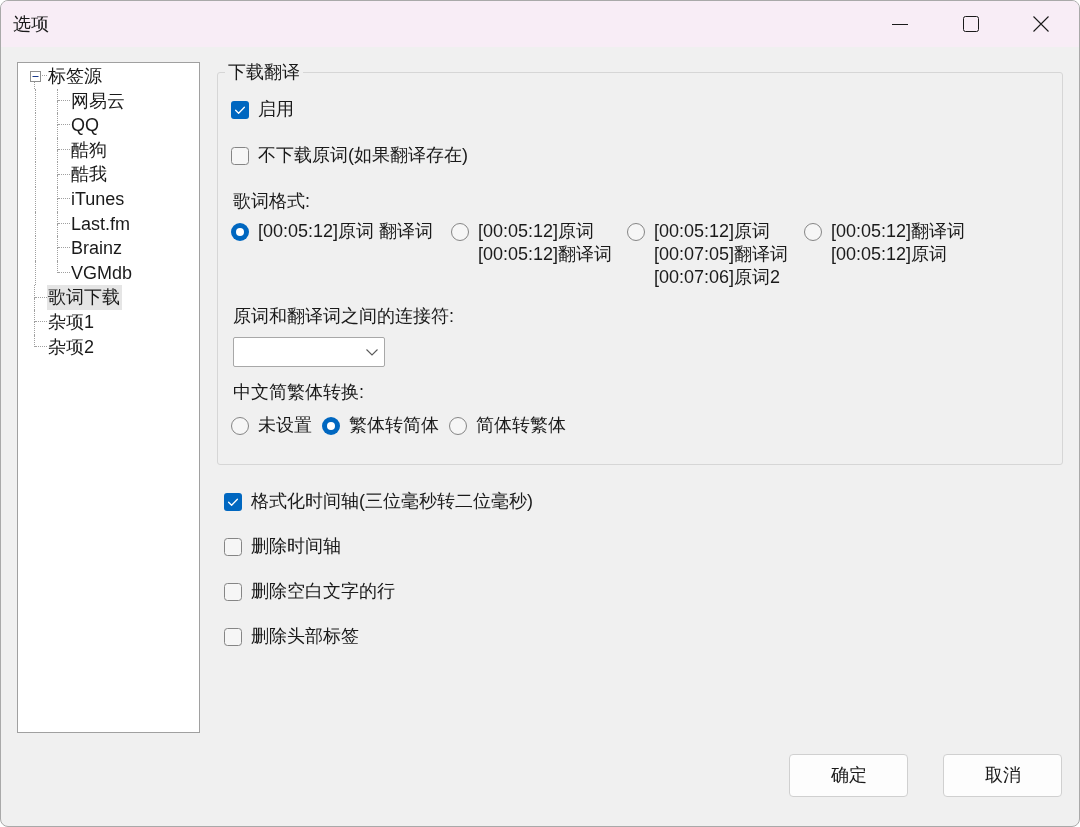 Image resolution: width=1080 pixels, height=827 pixels. What do you see at coordinates (89, 174) in the screenshot?
I see `tree-item: 酷我` at bounding box center [89, 174].